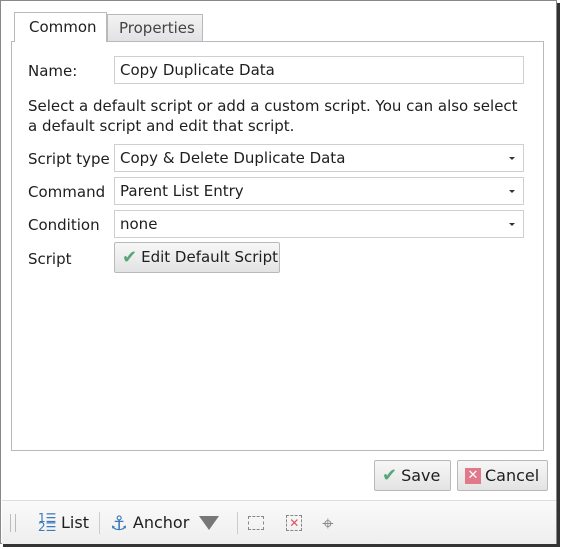 This screenshot has height=549, width=562. What do you see at coordinates (69, 159) in the screenshot?
I see `script-type-label: Script type` at bounding box center [69, 159].